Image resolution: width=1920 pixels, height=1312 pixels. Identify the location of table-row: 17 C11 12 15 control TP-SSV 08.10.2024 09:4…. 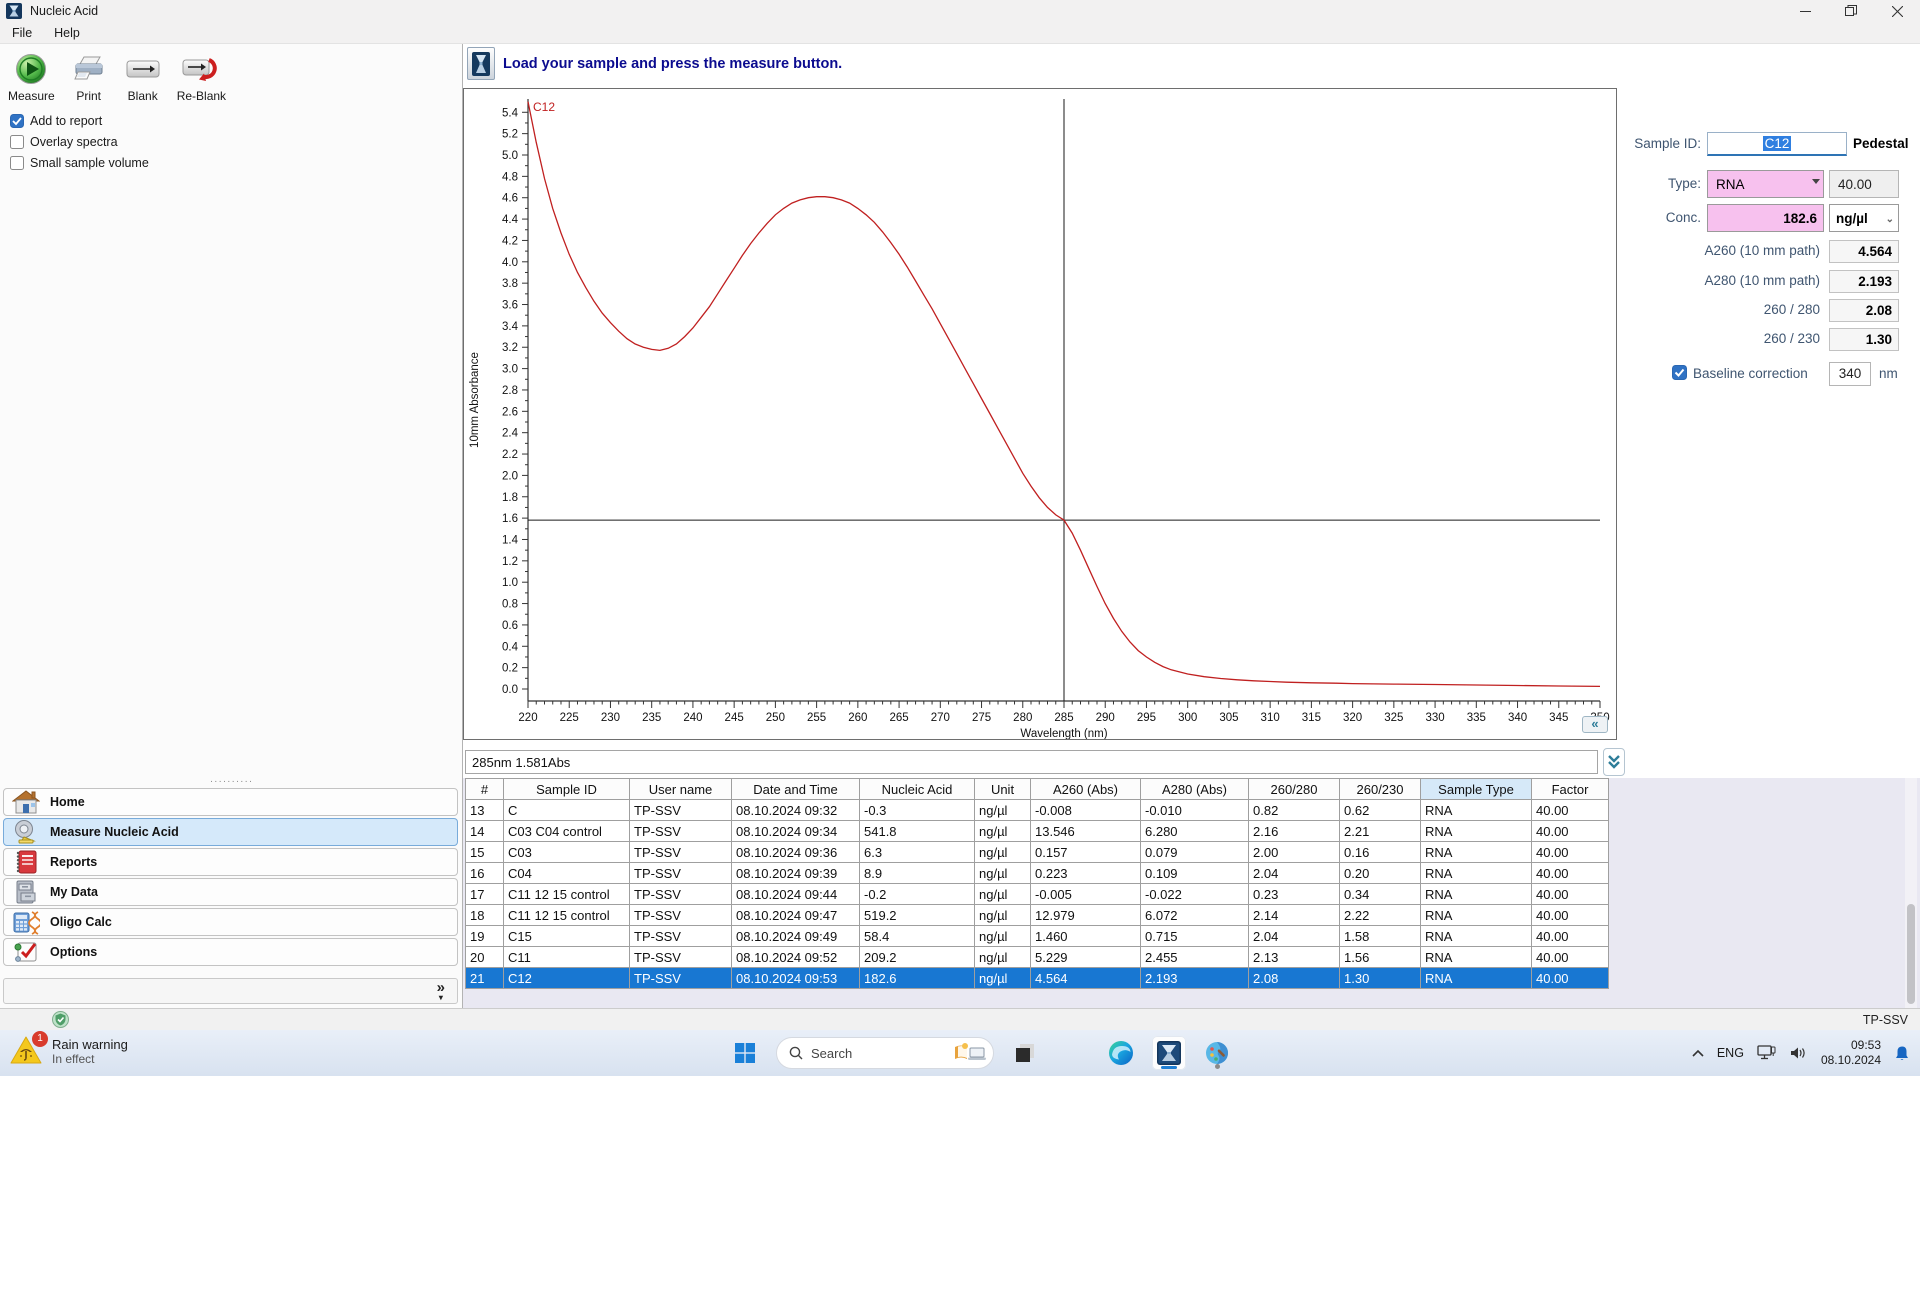
(1037, 894).